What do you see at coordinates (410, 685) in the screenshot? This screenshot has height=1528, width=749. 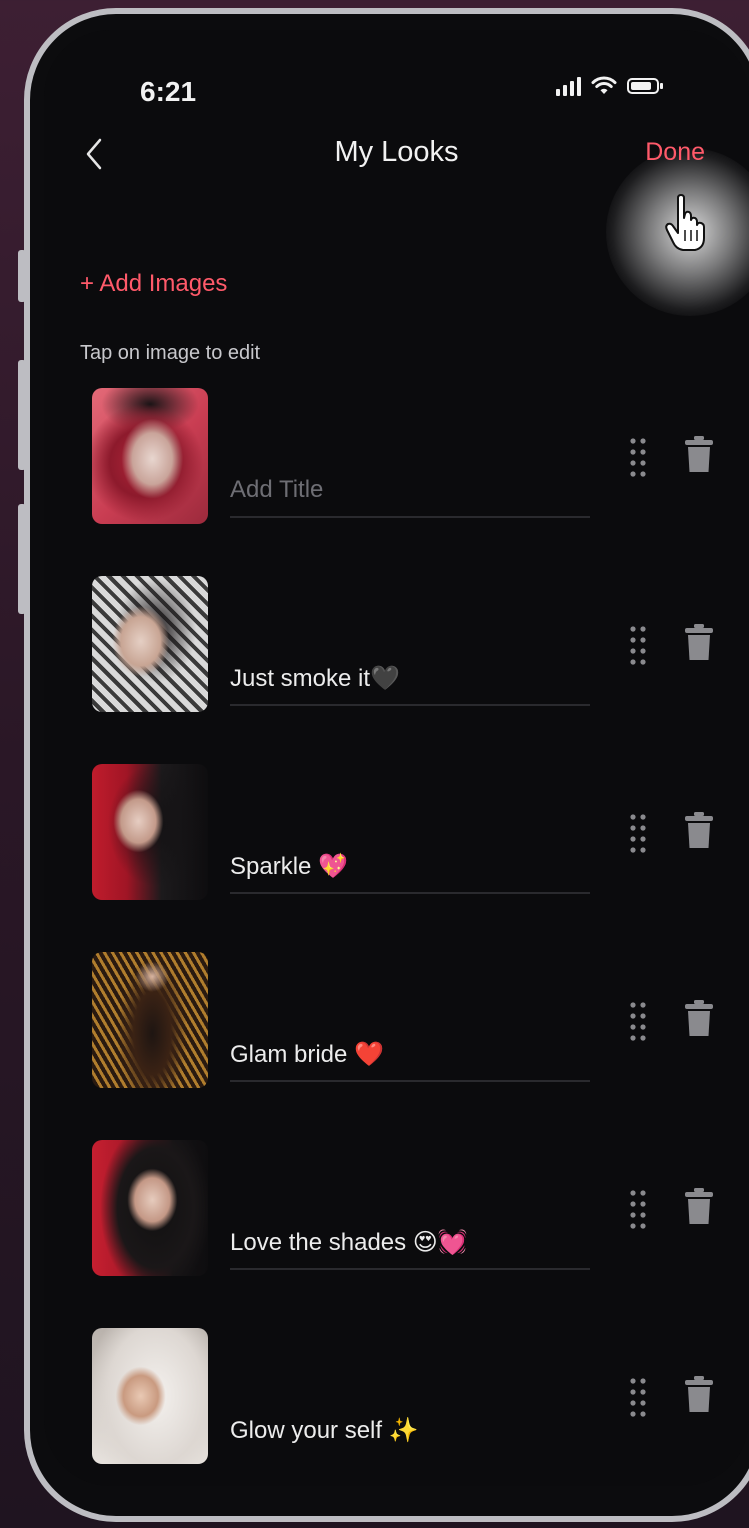 I see `look-title-field: Just smoke it🖤` at bounding box center [410, 685].